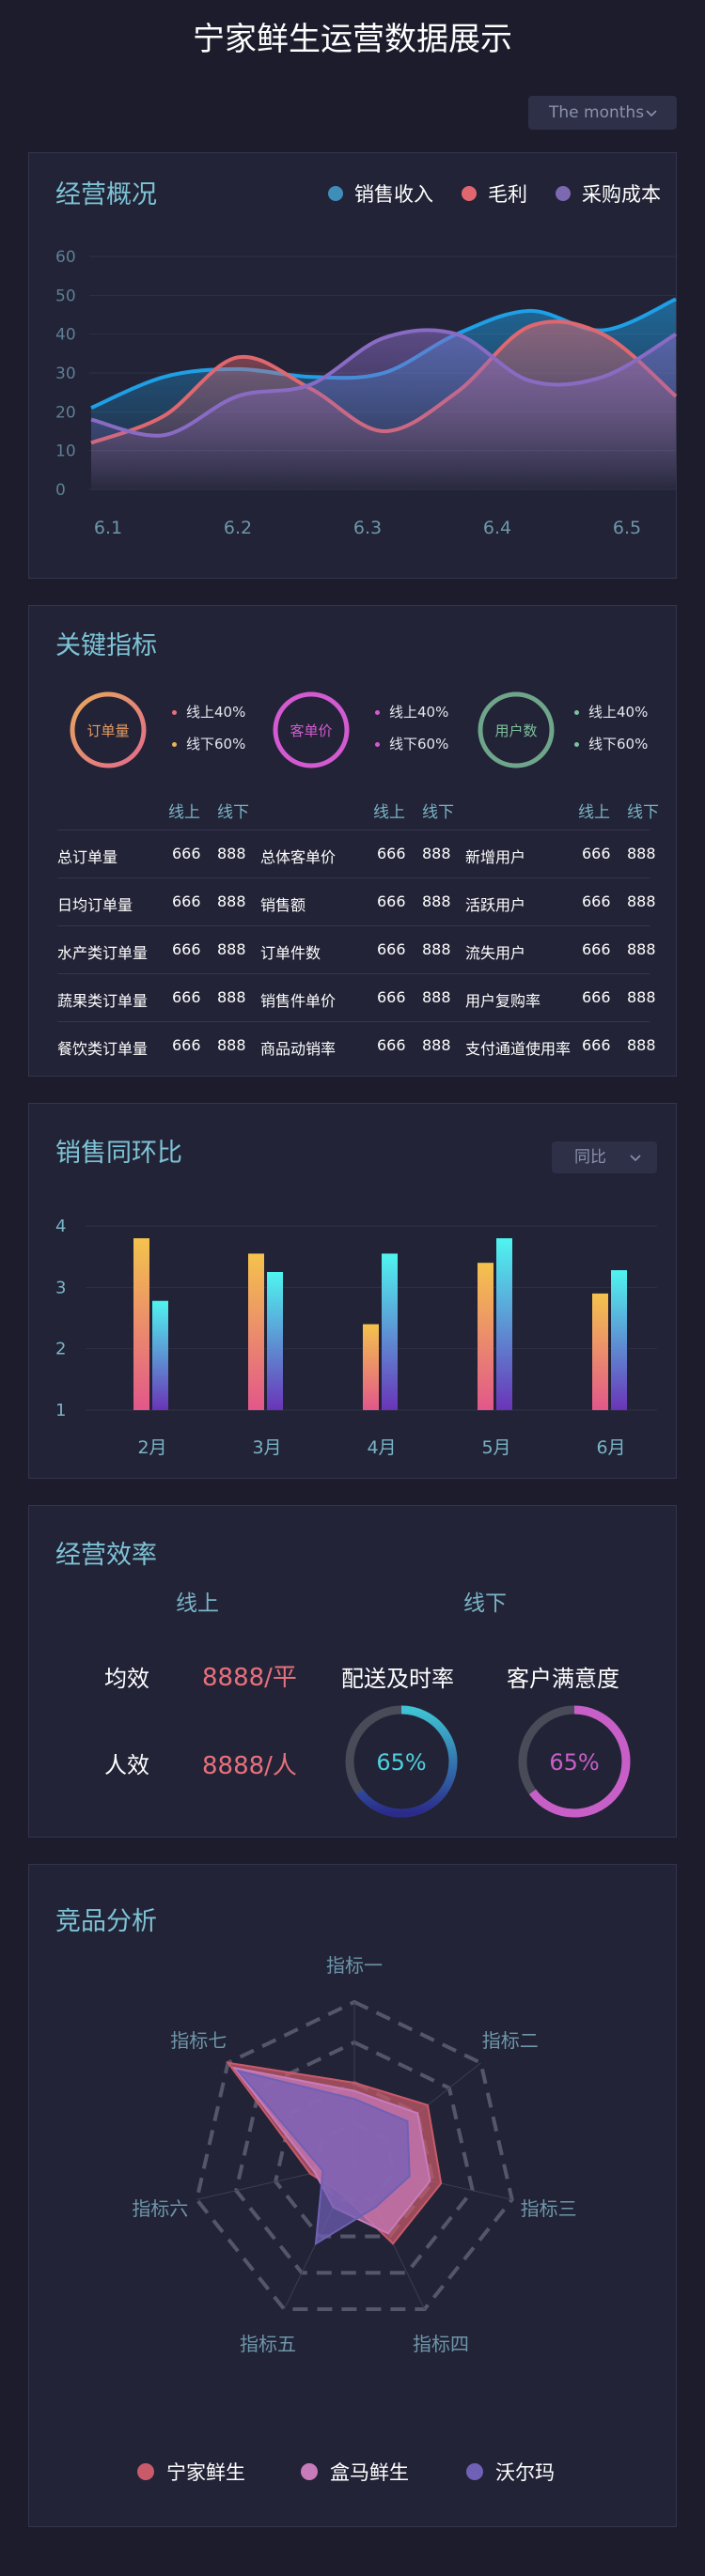 The height and width of the screenshot is (2576, 705). Describe the element at coordinates (160, 2209) in the screenshot. I see `radar-axis-label: 指标六` at that location.